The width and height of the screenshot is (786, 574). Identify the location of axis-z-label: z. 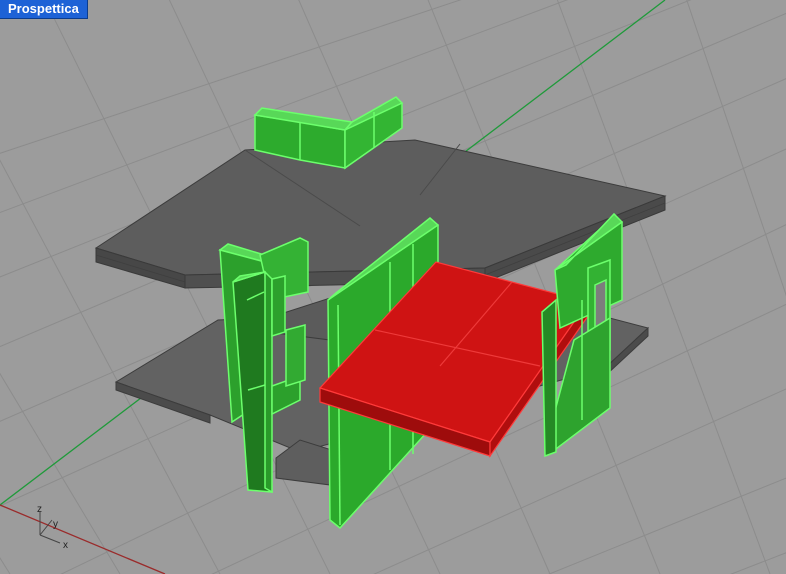
(39, 509).